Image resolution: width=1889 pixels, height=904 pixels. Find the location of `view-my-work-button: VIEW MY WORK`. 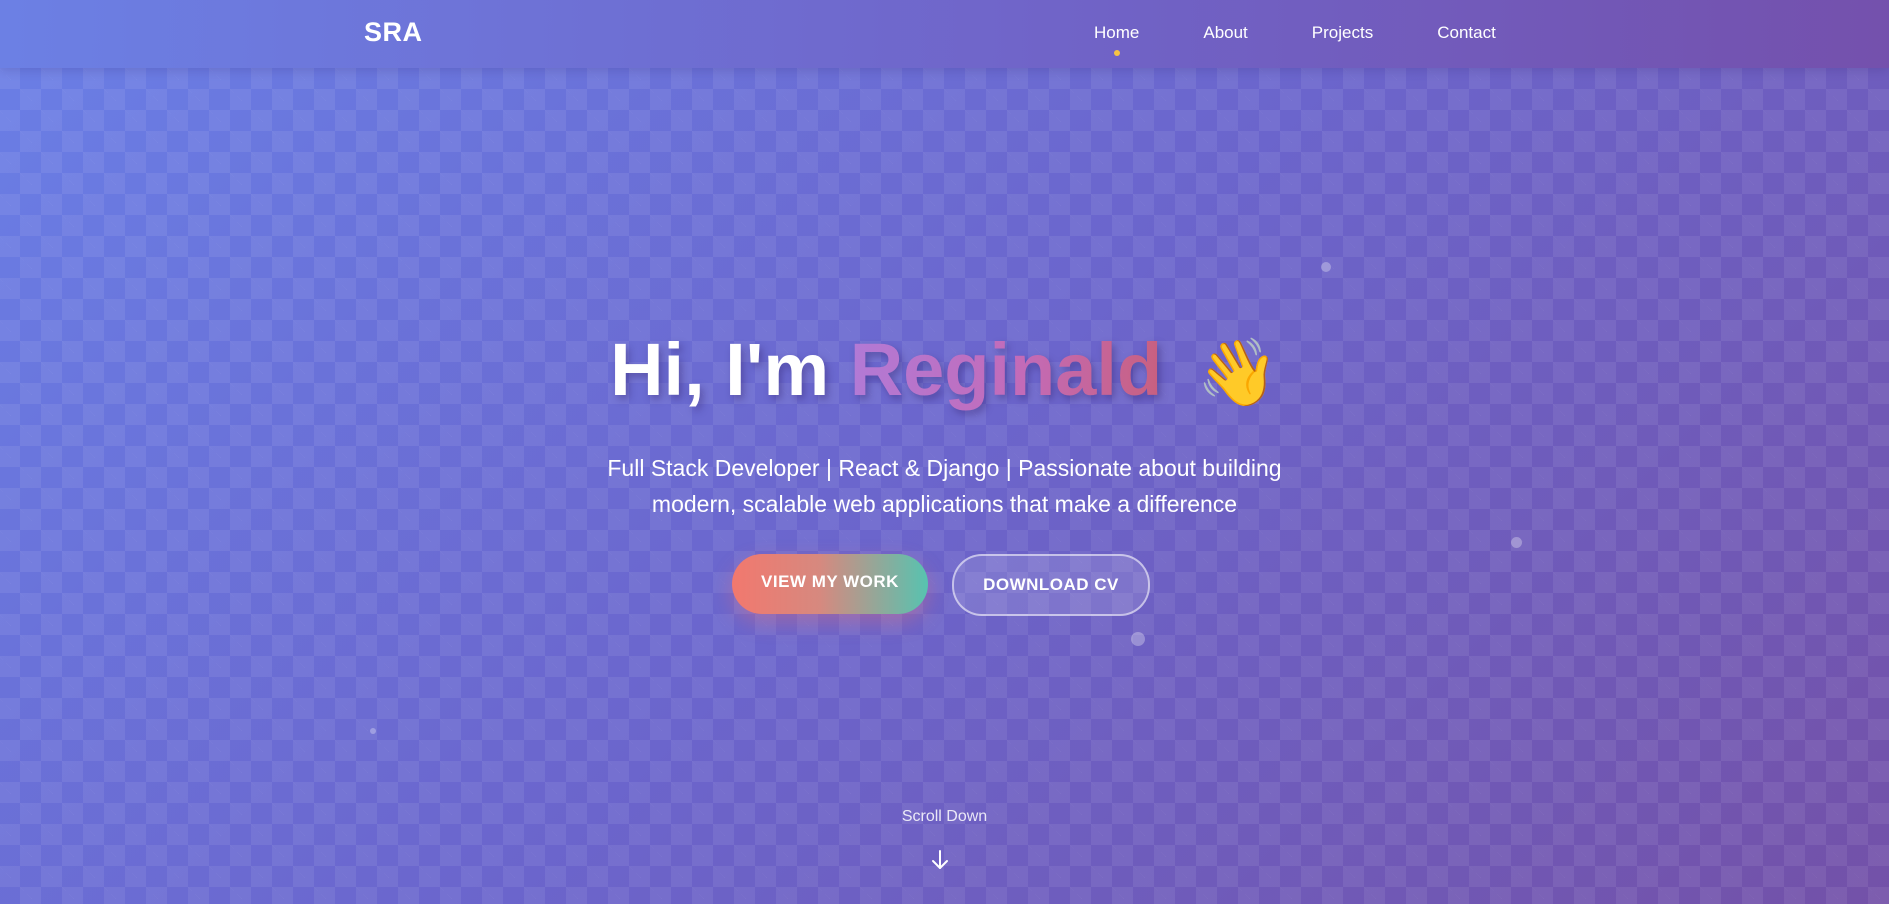

view-my-work-button: VIEW MY WORK is located at coordinates (830, 584).